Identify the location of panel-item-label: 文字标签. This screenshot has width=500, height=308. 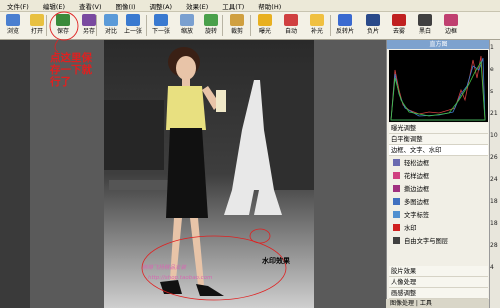
(417, 215).